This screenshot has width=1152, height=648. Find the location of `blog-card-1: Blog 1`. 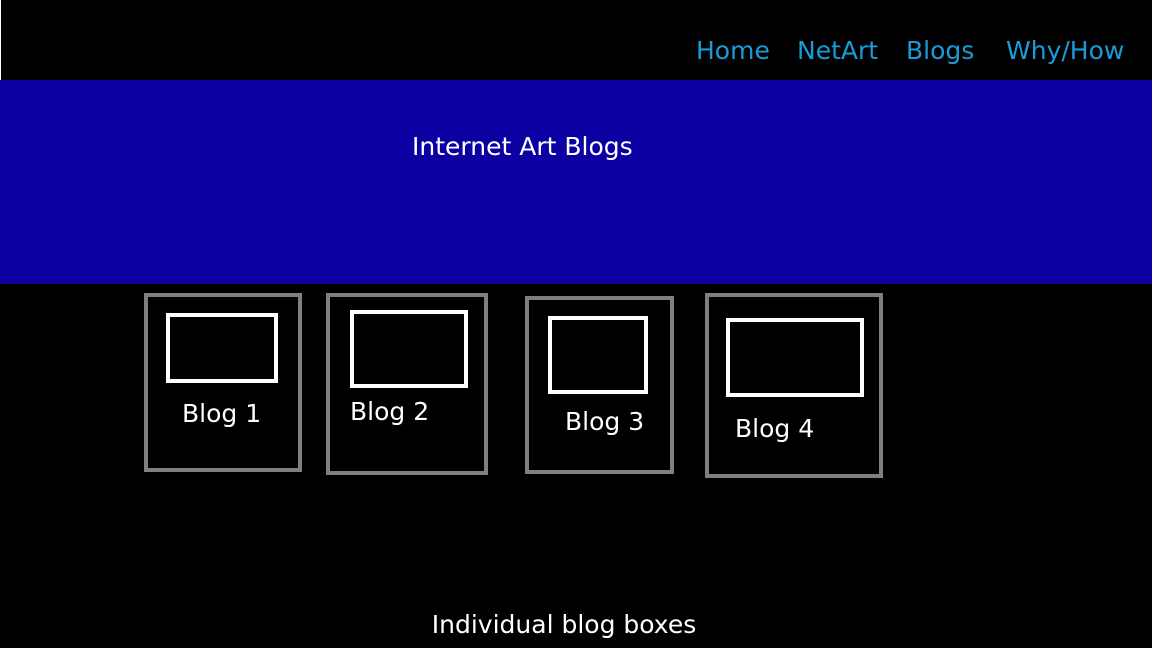

blog-card-1: Blog 1 is located at coordinates (223, 382).